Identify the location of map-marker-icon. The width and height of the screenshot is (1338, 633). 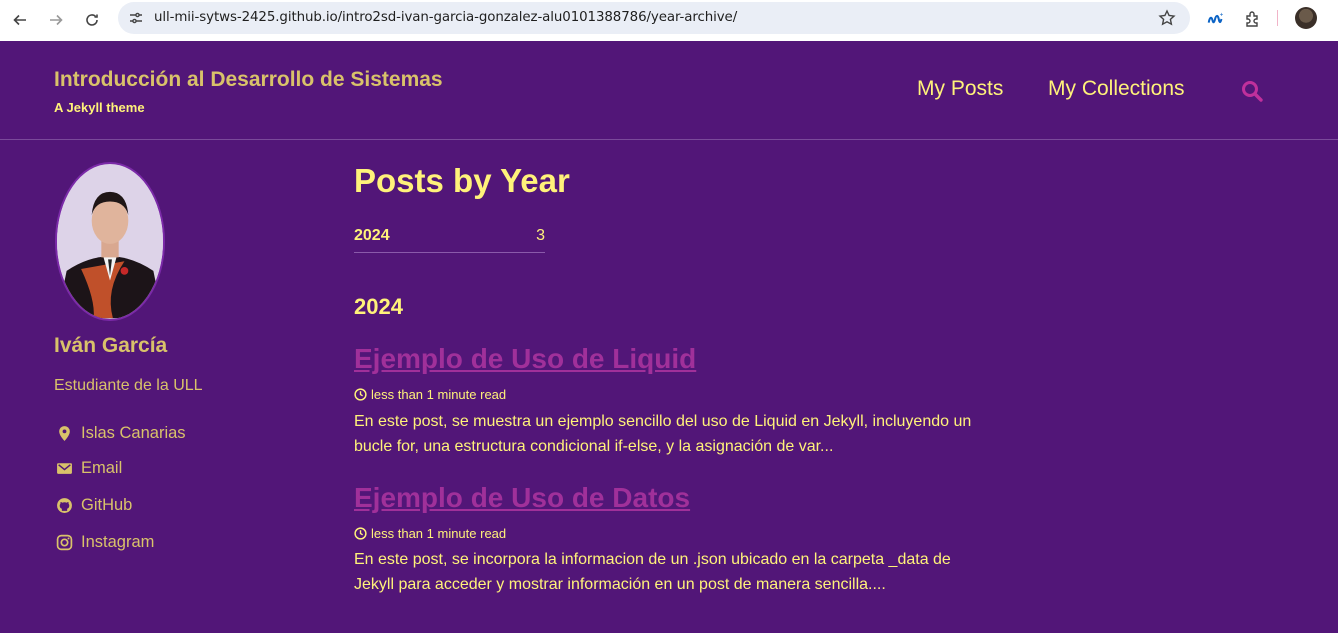
(64, 433).